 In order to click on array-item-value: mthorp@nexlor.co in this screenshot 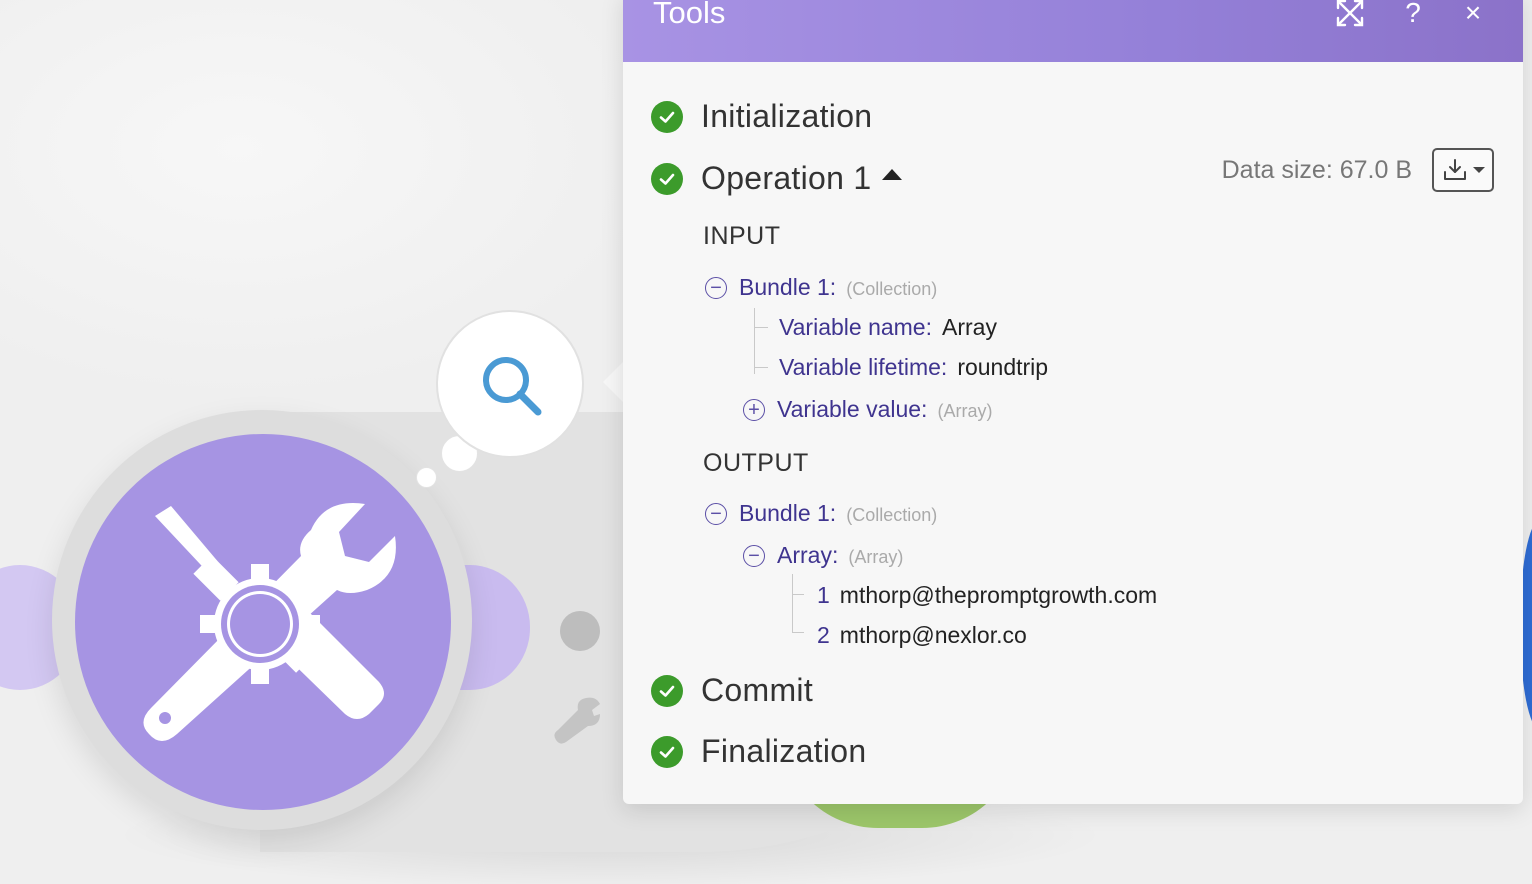, I will do `click(933, 635)`.